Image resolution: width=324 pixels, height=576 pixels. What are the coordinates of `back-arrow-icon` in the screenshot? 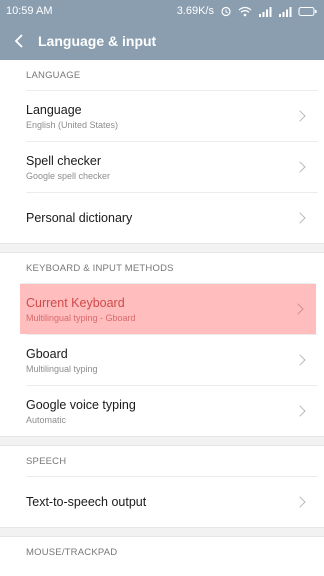 It's located at (18, 41).